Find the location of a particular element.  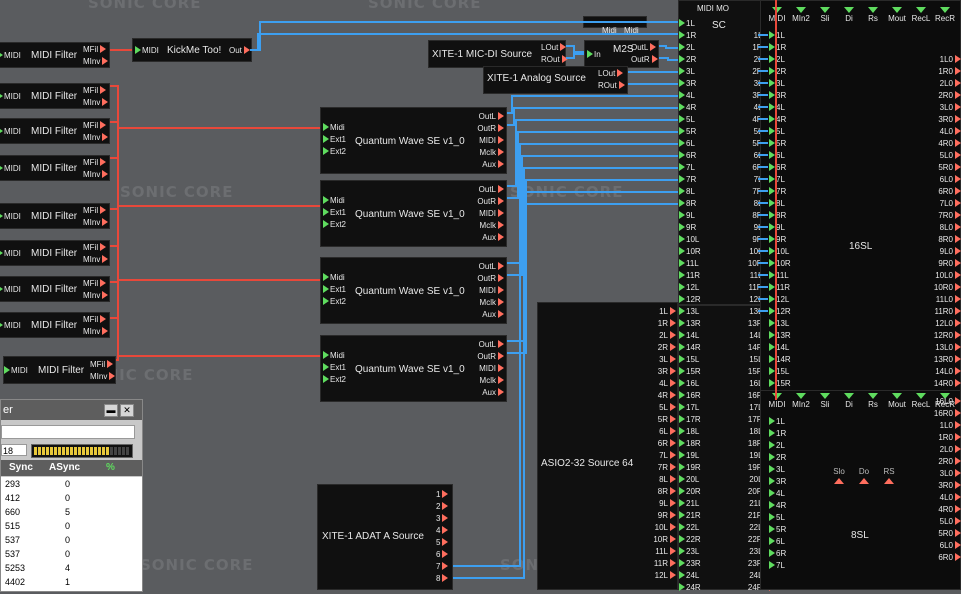

mixer-8sl-output-pin: 16L0 is located at coordinates (941, 402).